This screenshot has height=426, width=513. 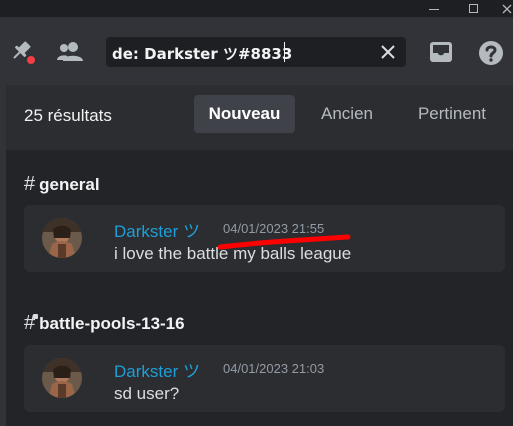 What do you see at coordinates (147, 393) in the screenshot?
I see `message-content: sd user?` at bounding box center [147, 393].